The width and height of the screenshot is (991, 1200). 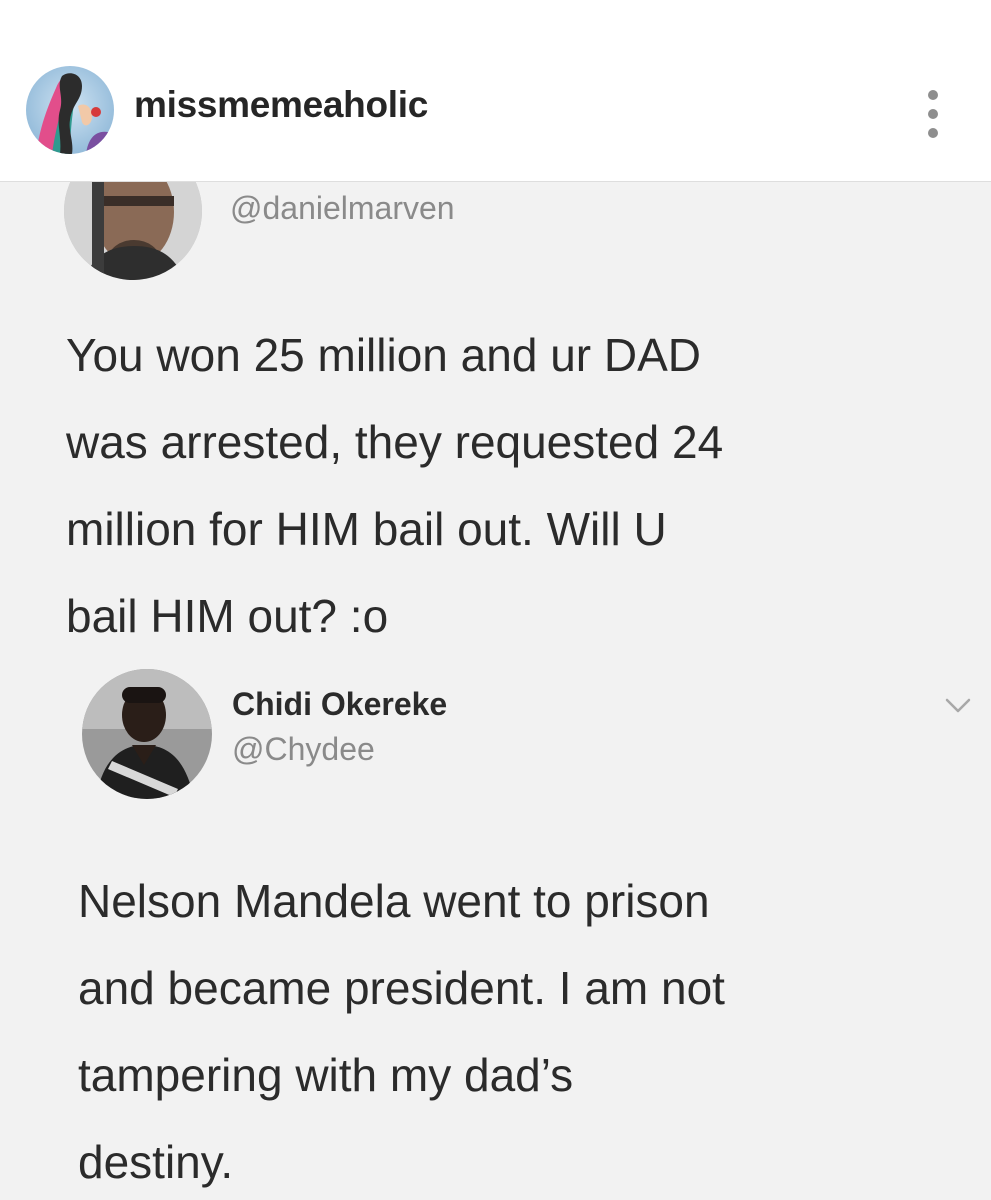 What do you see at coordinates (70, 110) in the screenshot?
I see `profile-avatar` at bounding box center [70, 110].